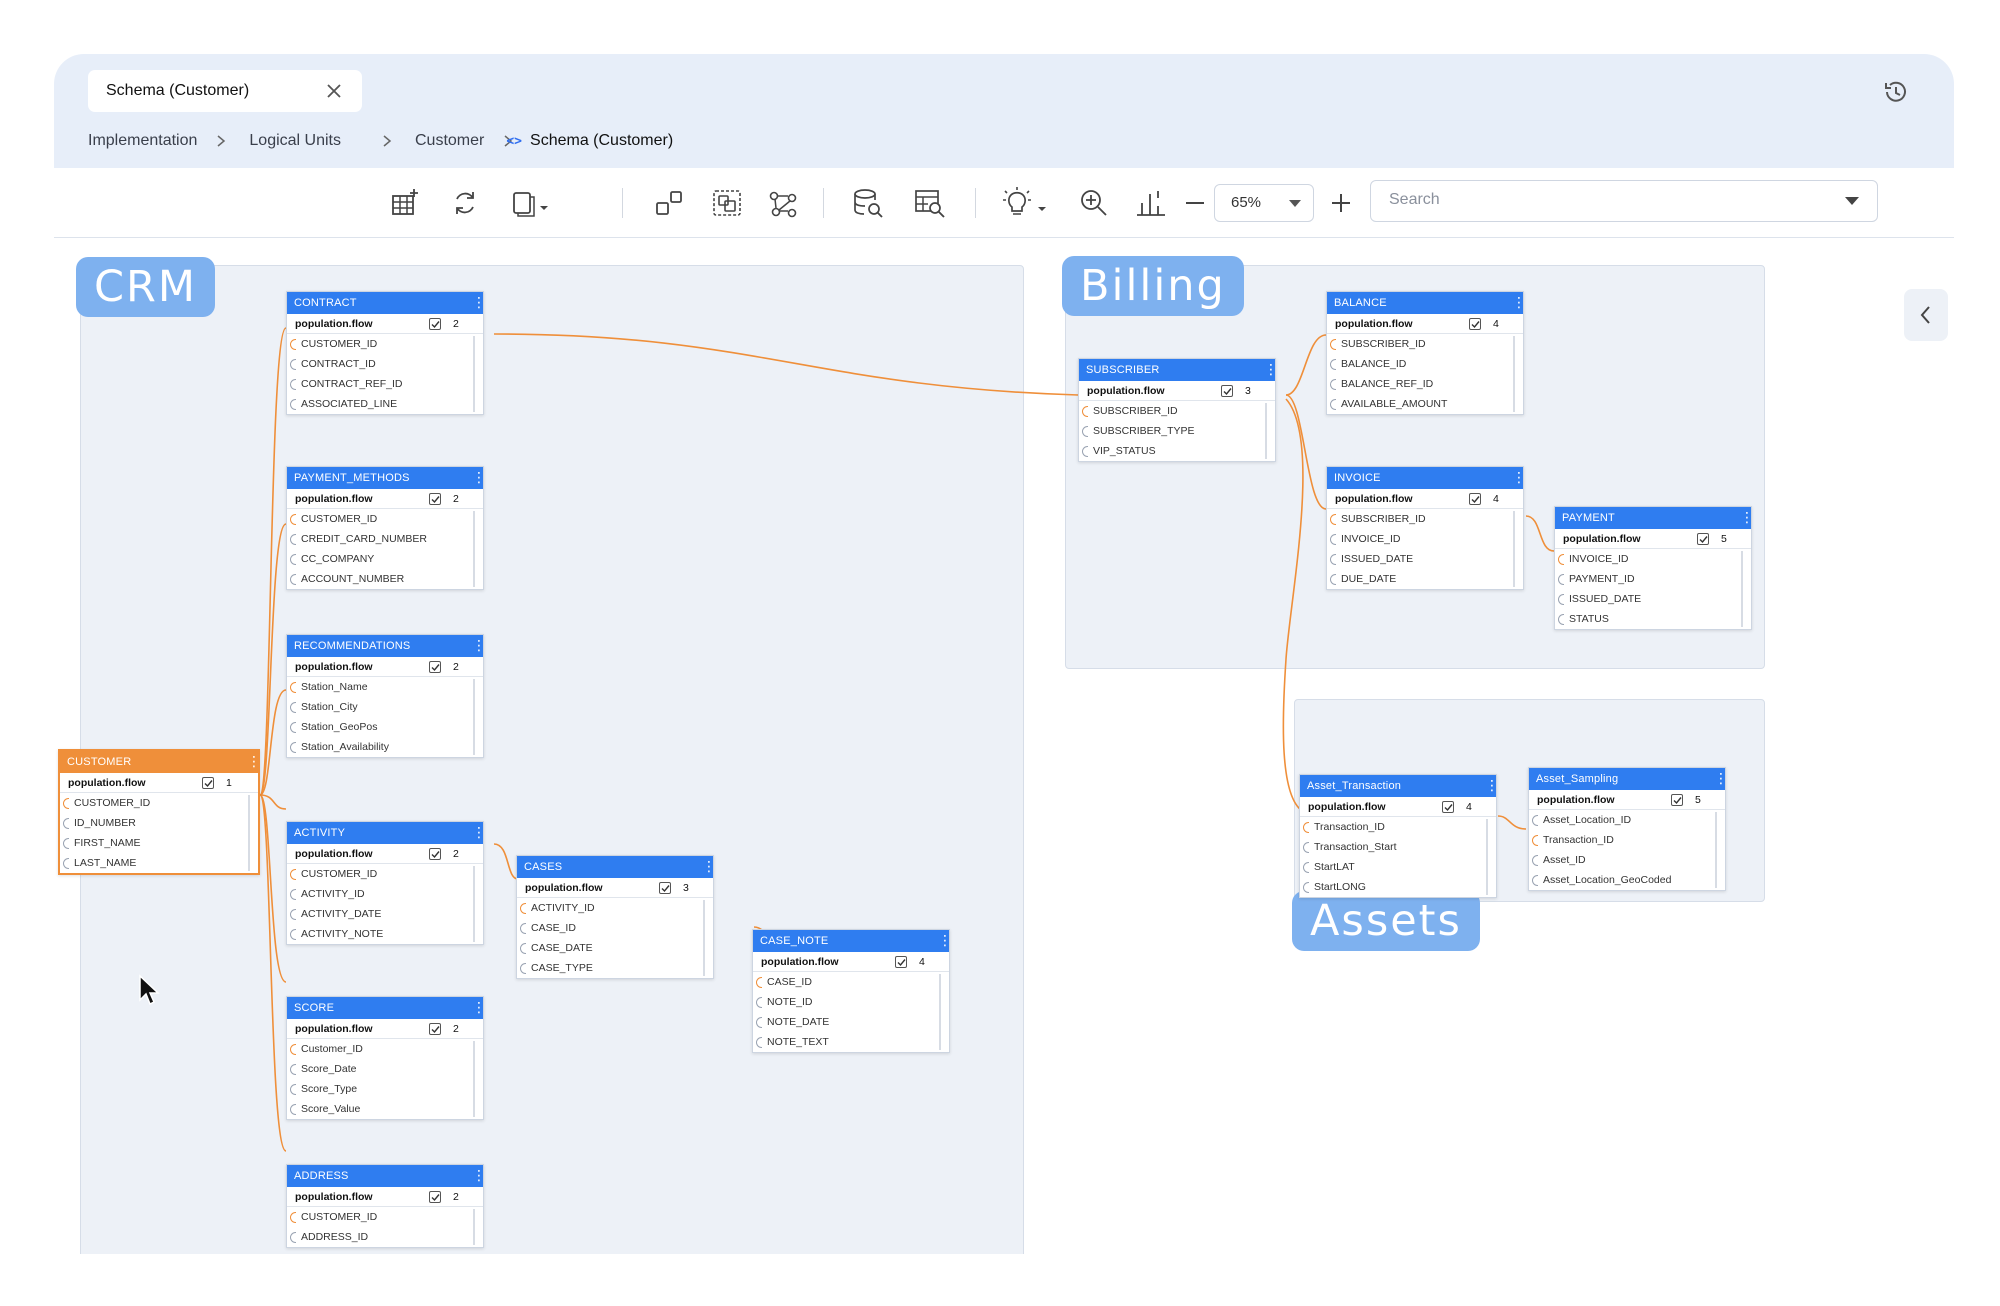  What do you see at coordinates (608, 968) in the screenshot?
I see `field-row: CASE_TYPE` at bounding box center [608, 968].